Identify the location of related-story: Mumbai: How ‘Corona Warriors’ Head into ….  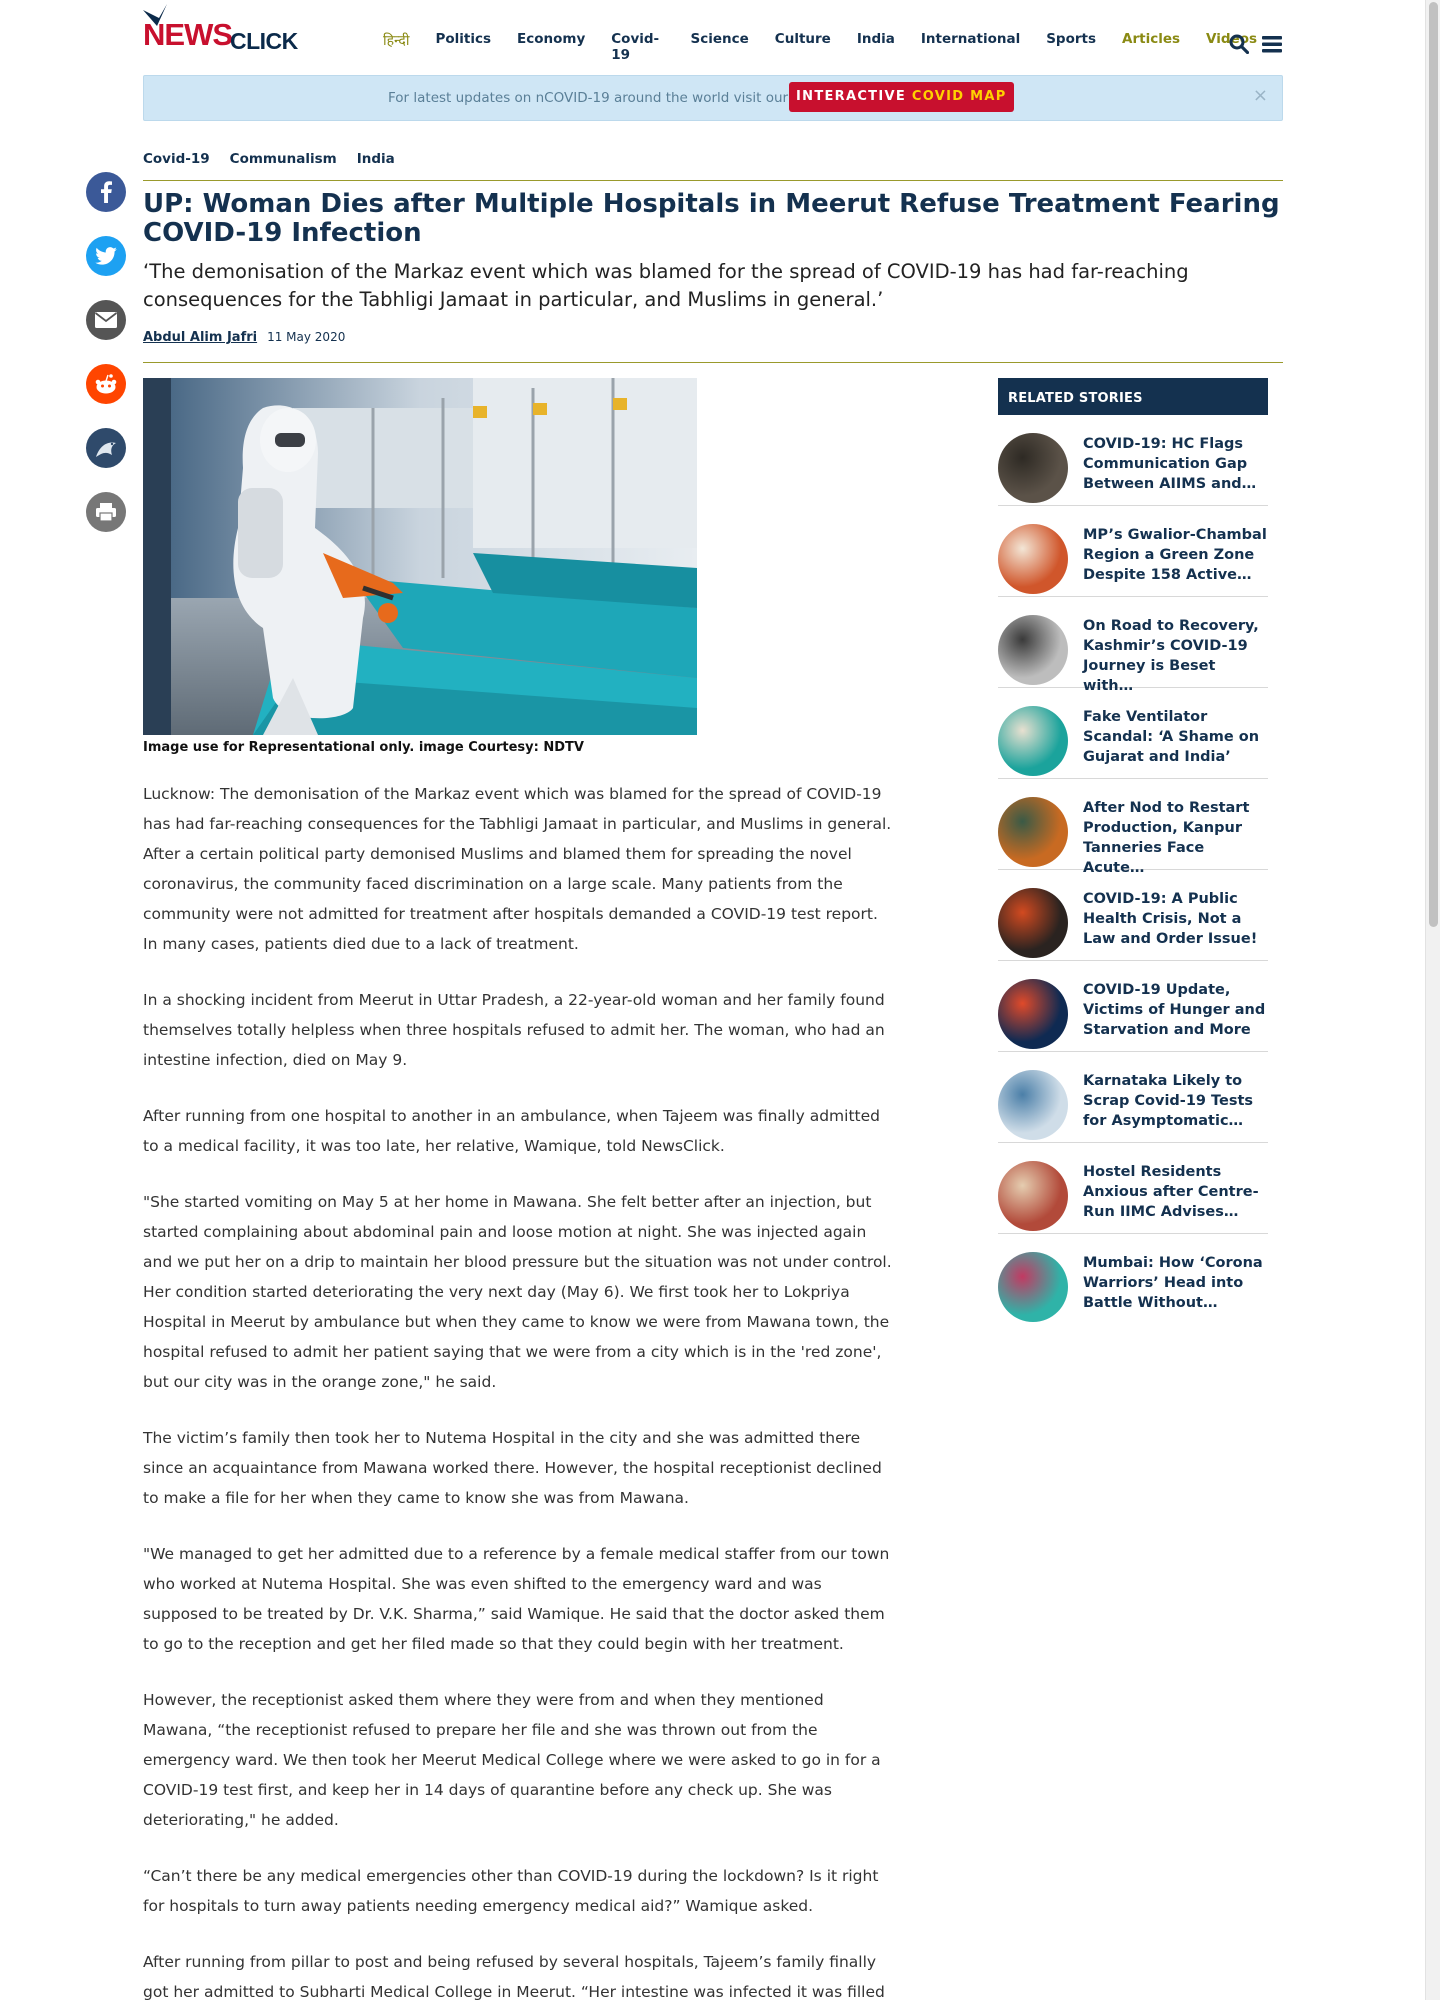
(1133, 1279).